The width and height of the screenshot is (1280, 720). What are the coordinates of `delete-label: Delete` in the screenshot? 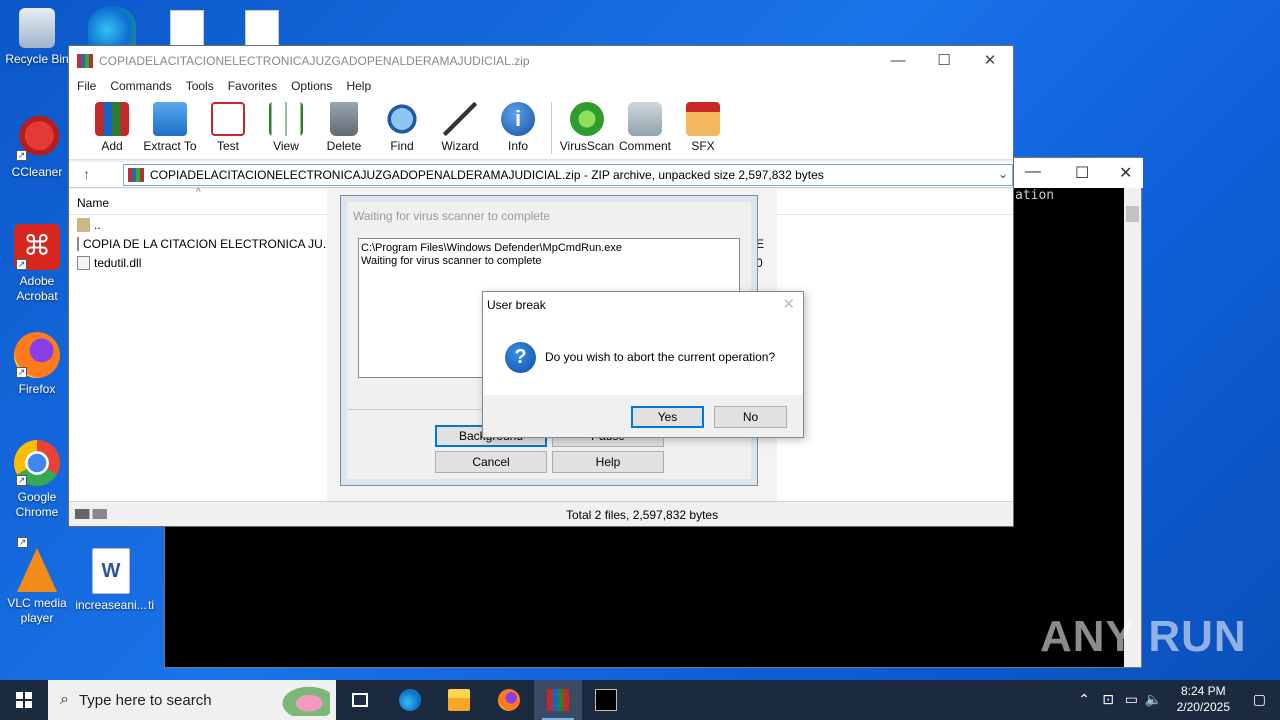 It's located at (344, 146).